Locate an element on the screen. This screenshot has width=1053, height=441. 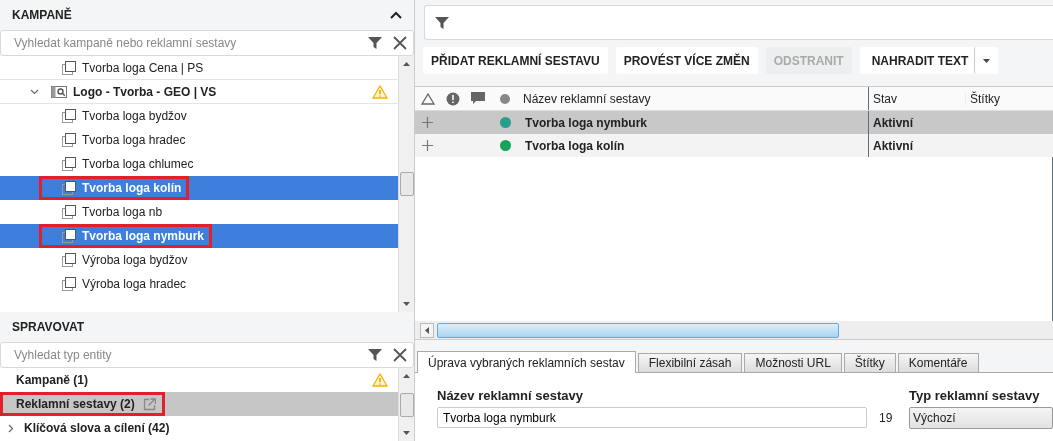
triangle-icon is located at coordinates (427, 98).